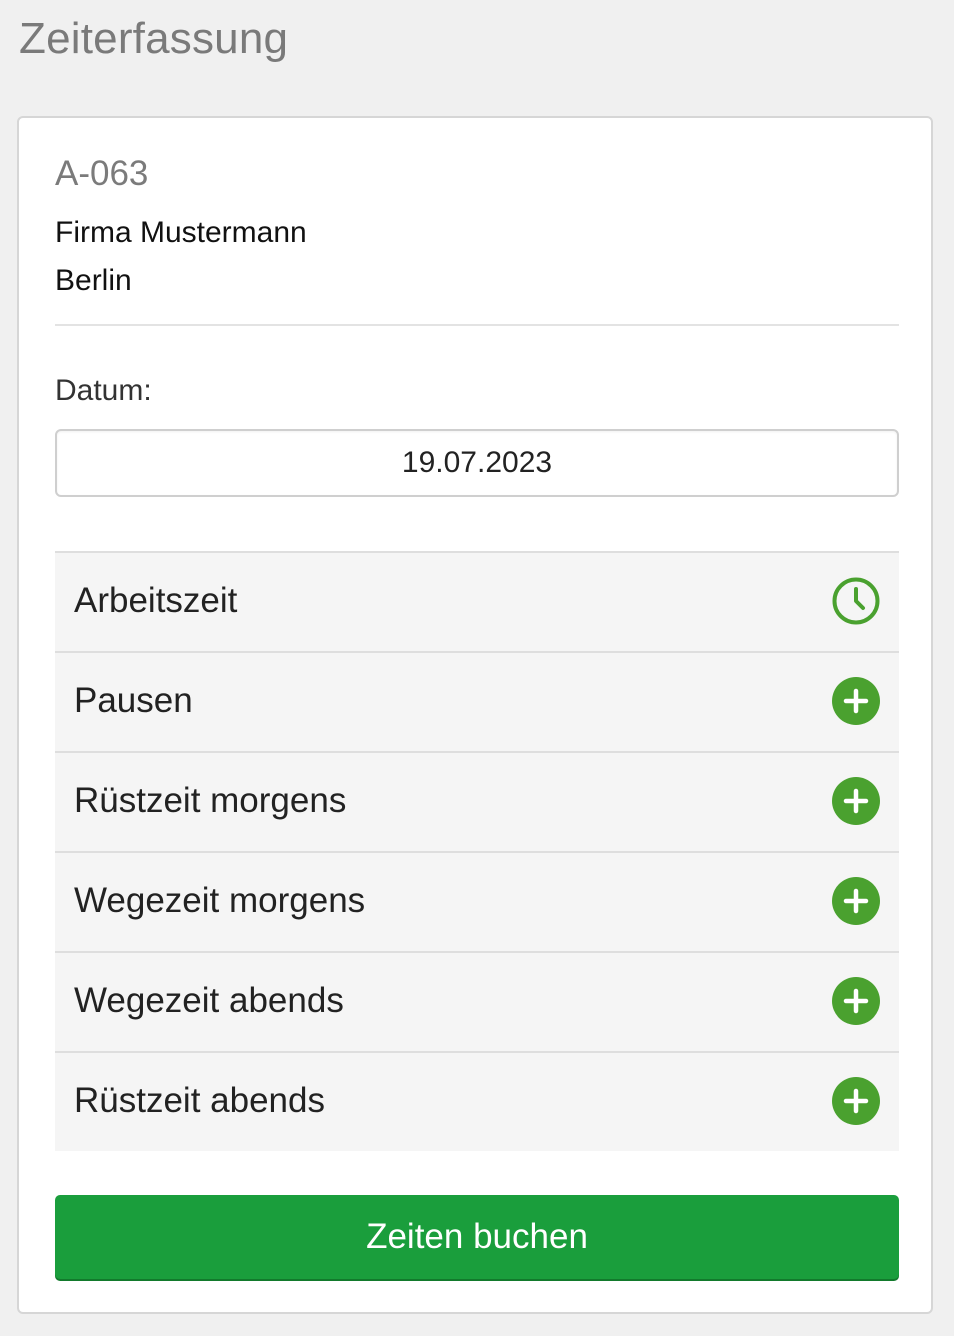  Describe the element at coordinates (477, 703) in the screenshot. I see `time-entry-pausen: Pausen` at that location.